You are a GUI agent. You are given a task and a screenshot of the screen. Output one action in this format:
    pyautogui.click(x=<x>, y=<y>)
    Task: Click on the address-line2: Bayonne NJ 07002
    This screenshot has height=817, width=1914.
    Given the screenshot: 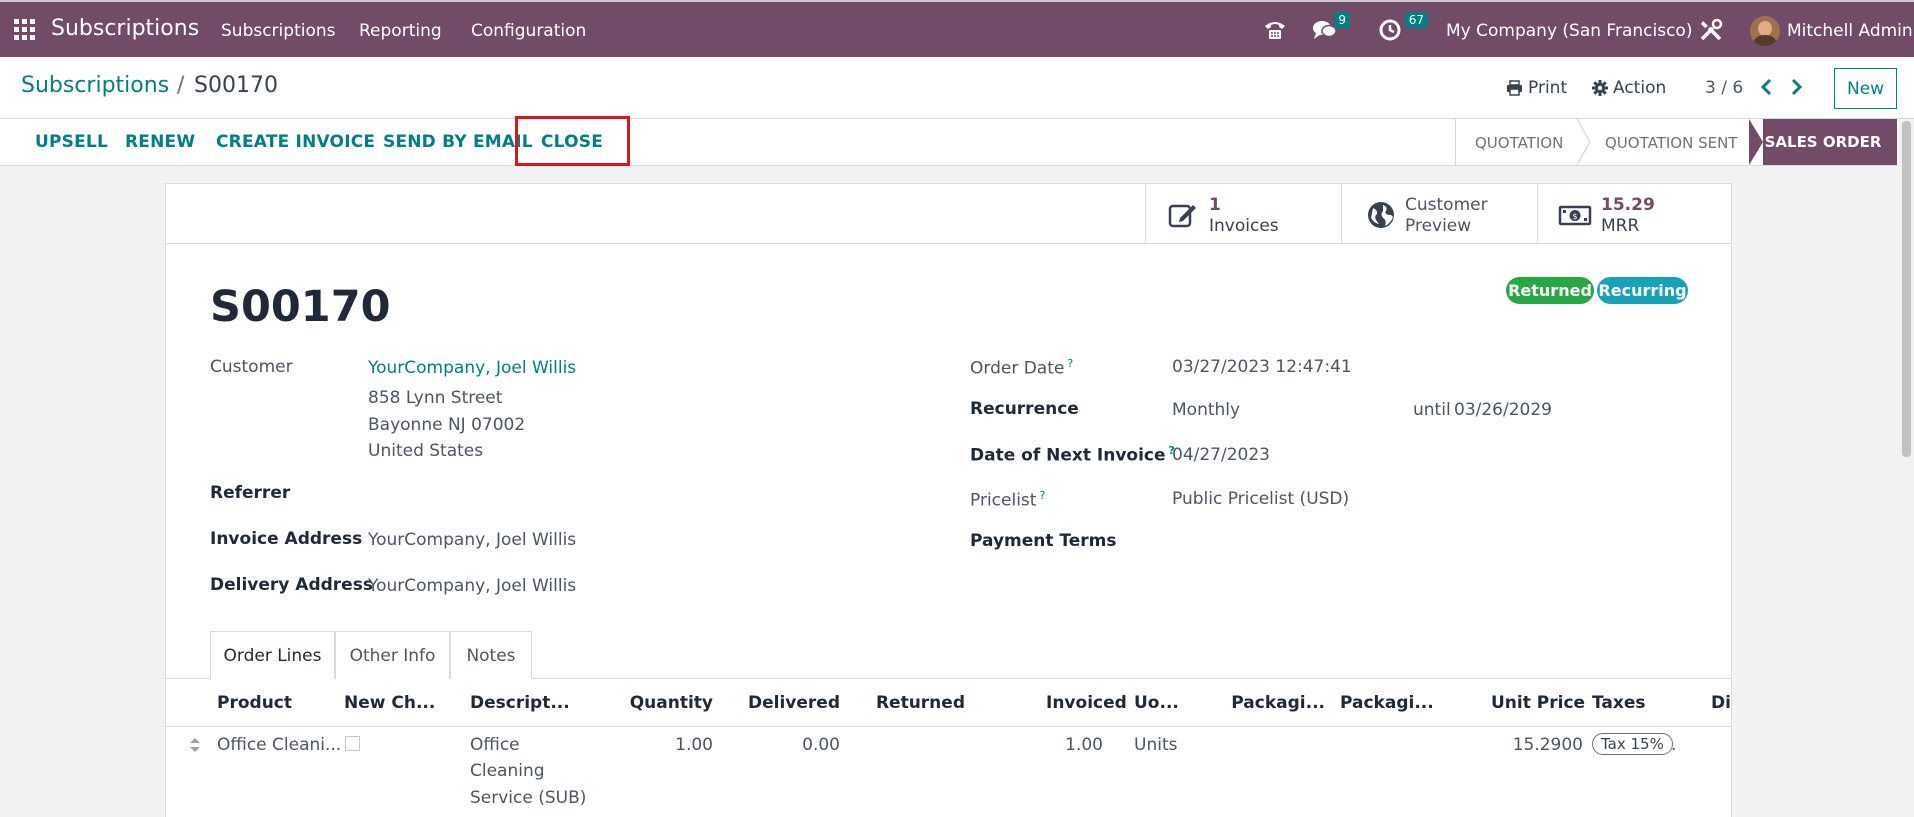 What is the action you would take?
    pyautogui.click(x=447, y=425)
    